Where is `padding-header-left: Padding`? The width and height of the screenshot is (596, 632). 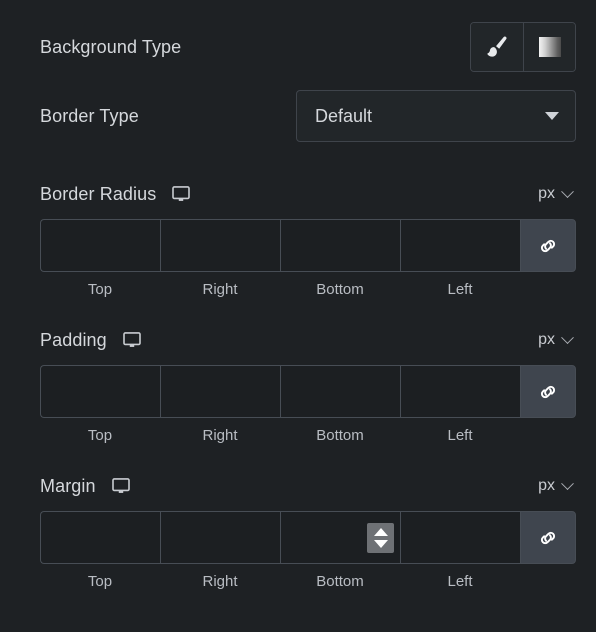
padding-header-left: Padding is located at coordinates (90, 340).